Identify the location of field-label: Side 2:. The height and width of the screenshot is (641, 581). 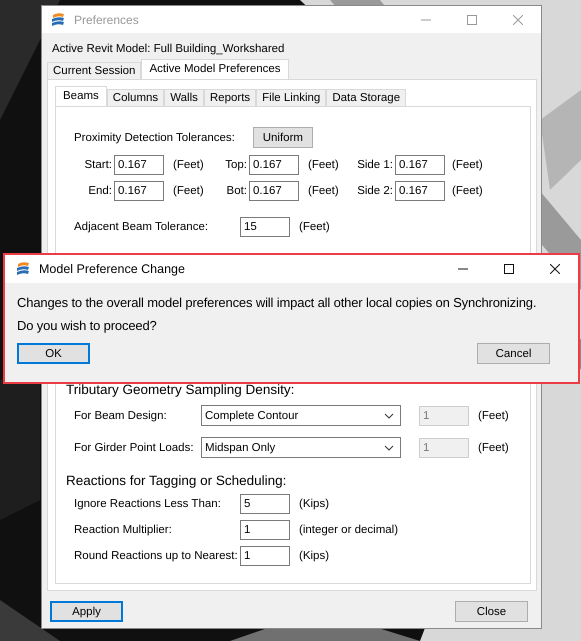
(375, 191).